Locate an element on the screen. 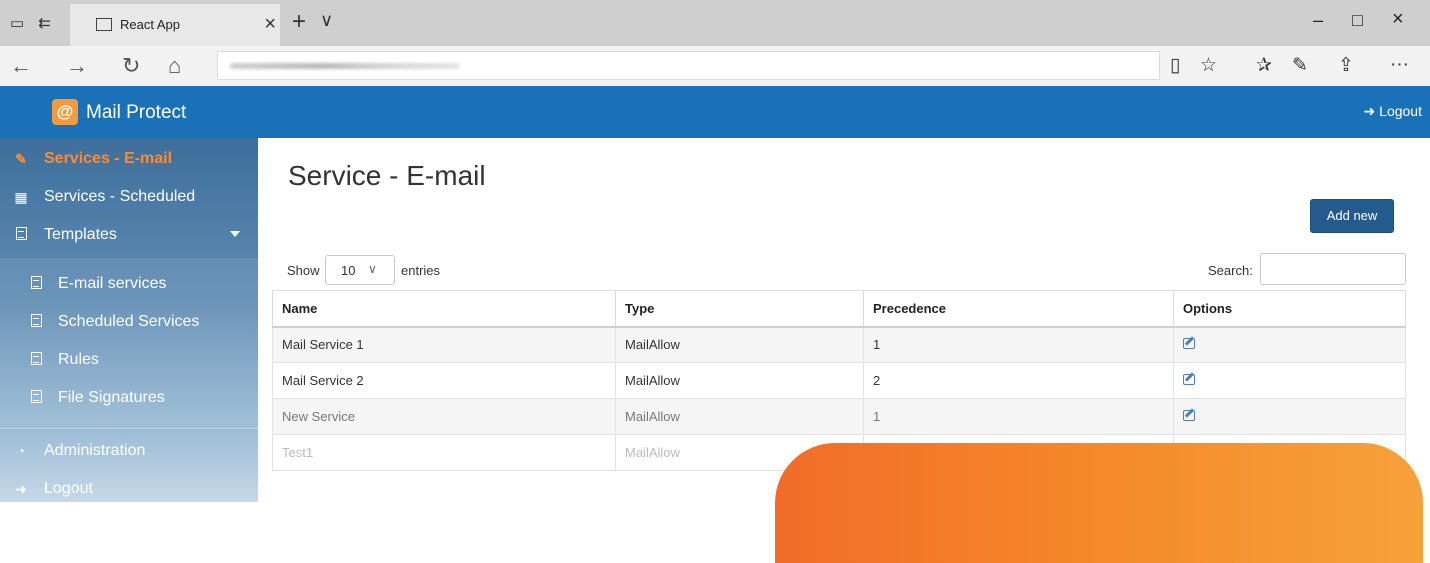  sidebar-subitem-rules: Rules is located at coordinates (129, 361).